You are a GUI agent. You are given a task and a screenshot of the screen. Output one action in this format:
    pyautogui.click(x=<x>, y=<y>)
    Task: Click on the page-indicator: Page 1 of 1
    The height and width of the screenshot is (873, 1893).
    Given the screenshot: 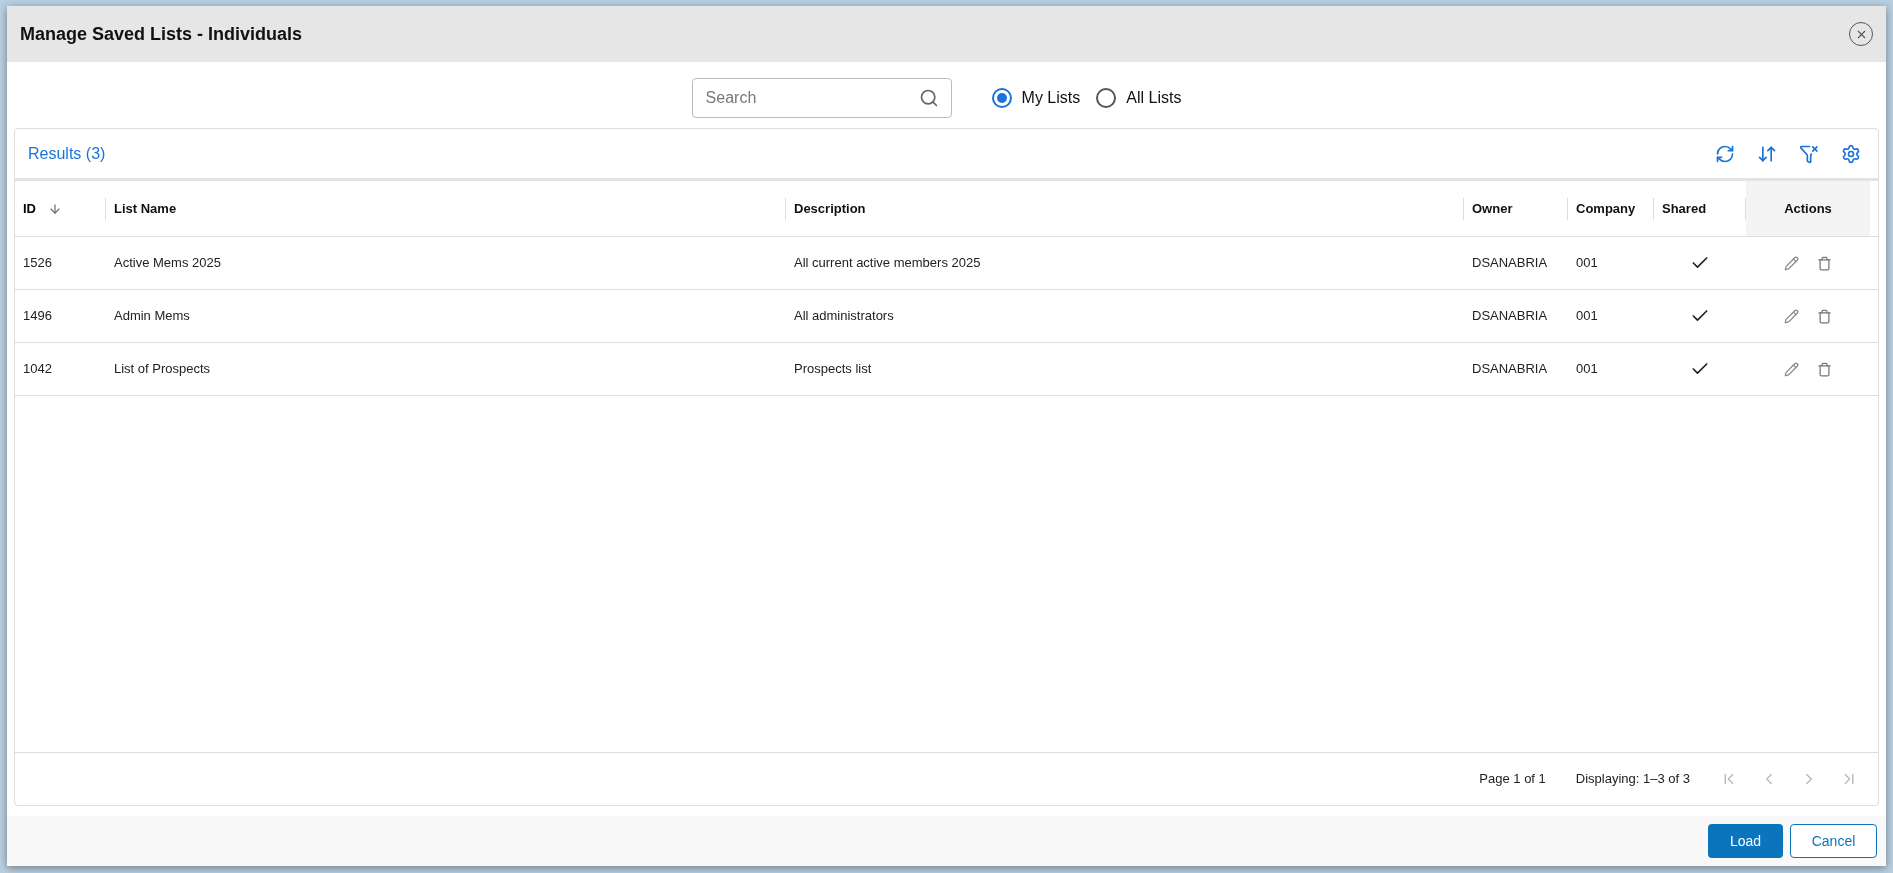 What is the action you would take?
    pyautogui.click(x=1512, y=779)
    